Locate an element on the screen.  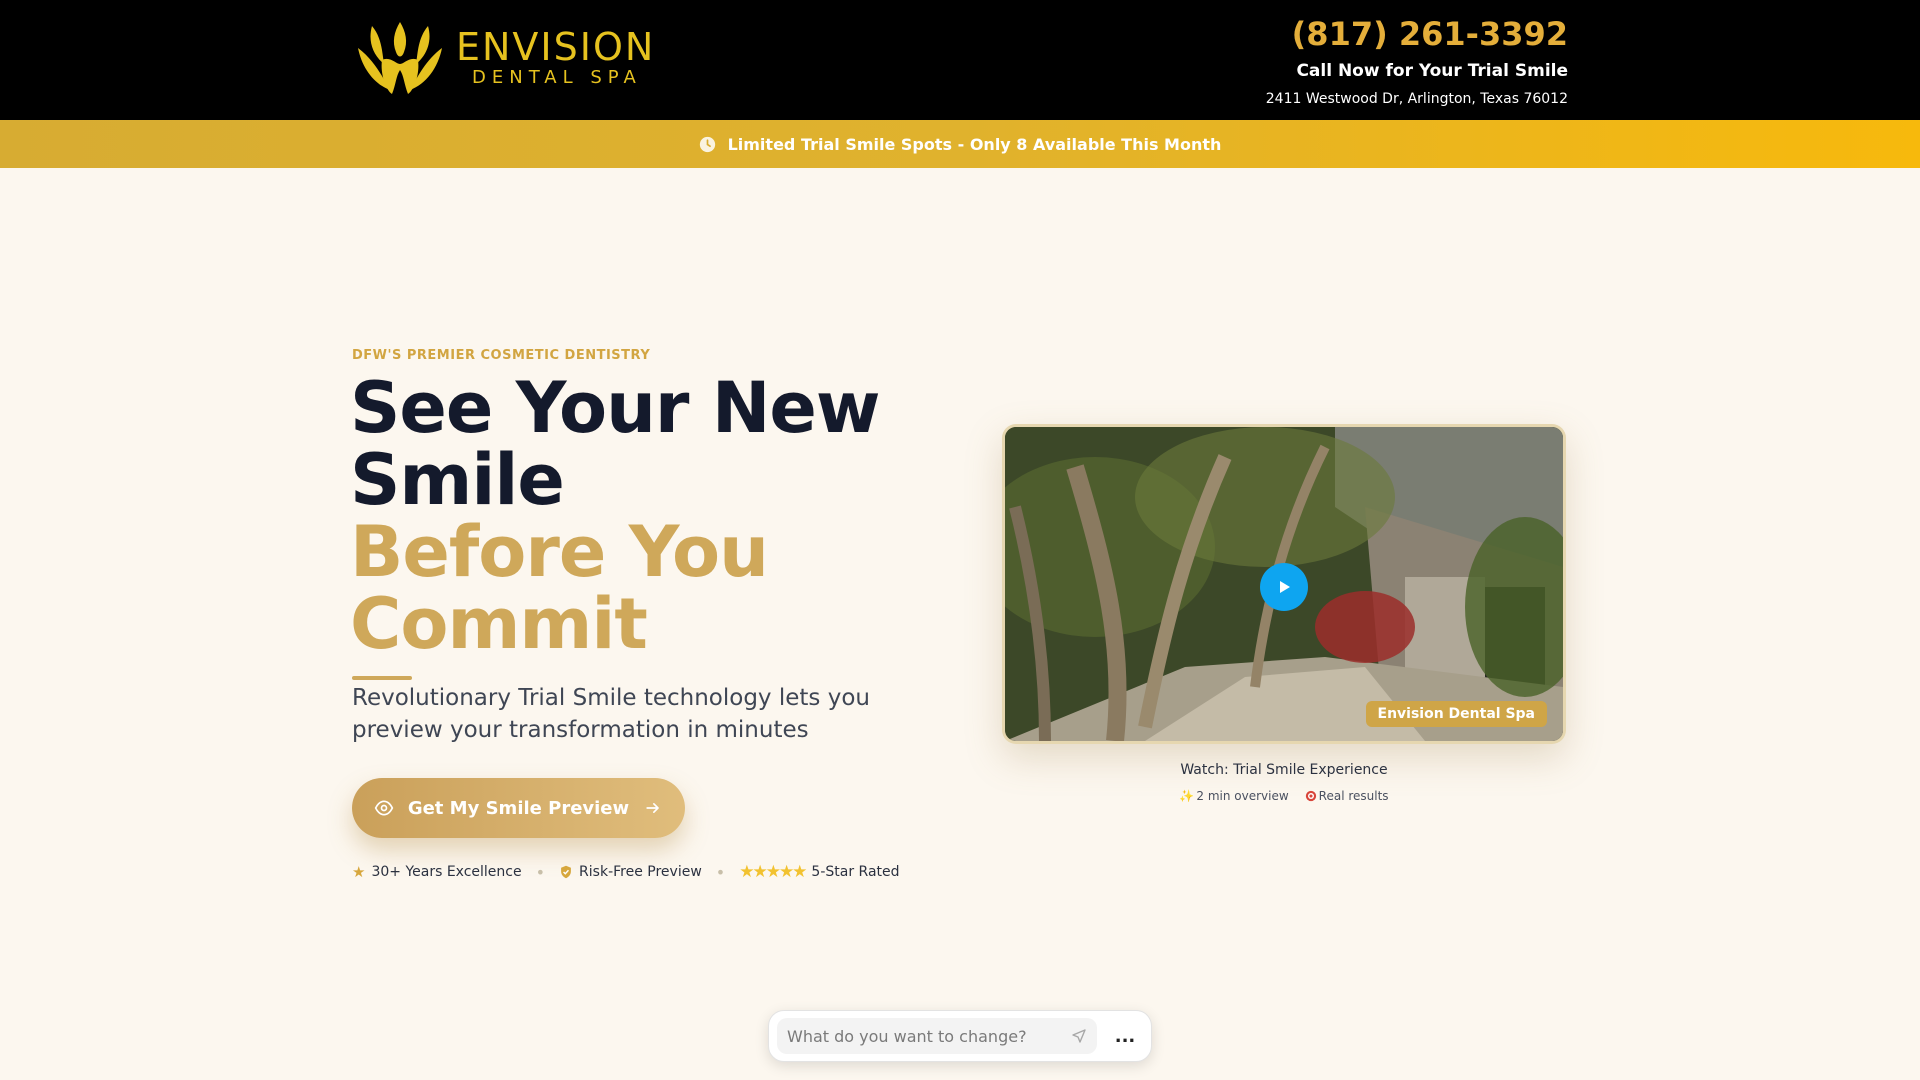
trust-item-years: ★ 30+ Years Excellence is located at coordinates (437, 872).